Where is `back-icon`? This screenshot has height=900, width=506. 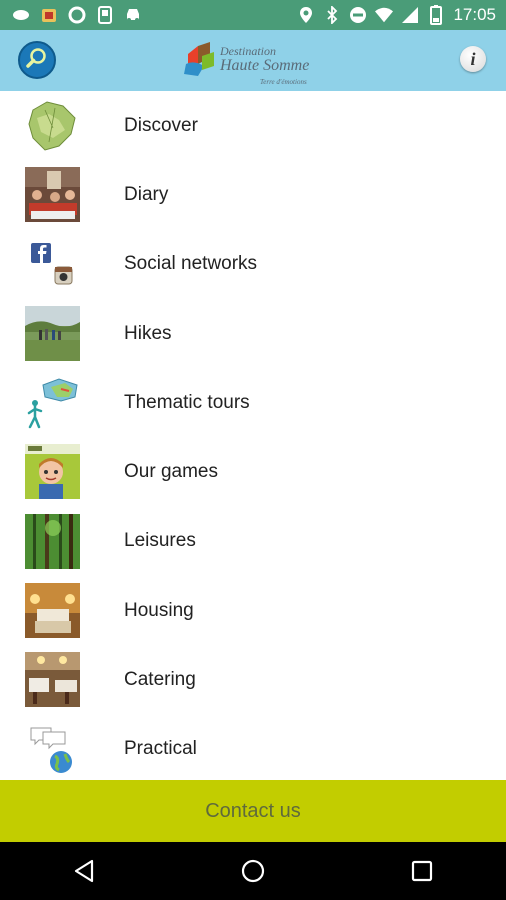 back-icon is located at coordinates (84, 871).